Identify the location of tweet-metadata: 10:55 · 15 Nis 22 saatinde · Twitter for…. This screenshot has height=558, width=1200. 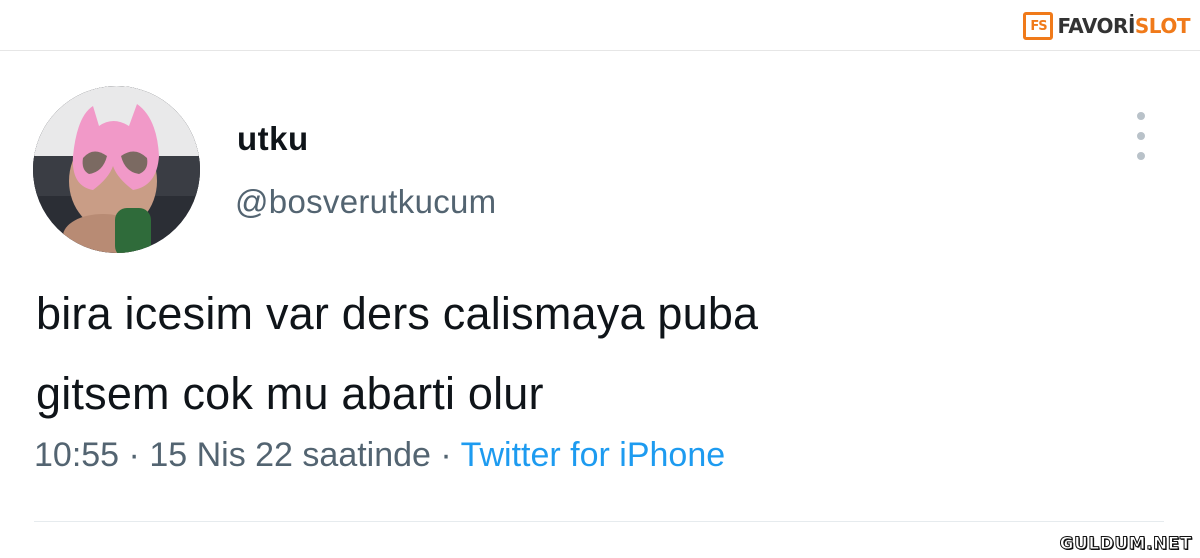
(379, 455).